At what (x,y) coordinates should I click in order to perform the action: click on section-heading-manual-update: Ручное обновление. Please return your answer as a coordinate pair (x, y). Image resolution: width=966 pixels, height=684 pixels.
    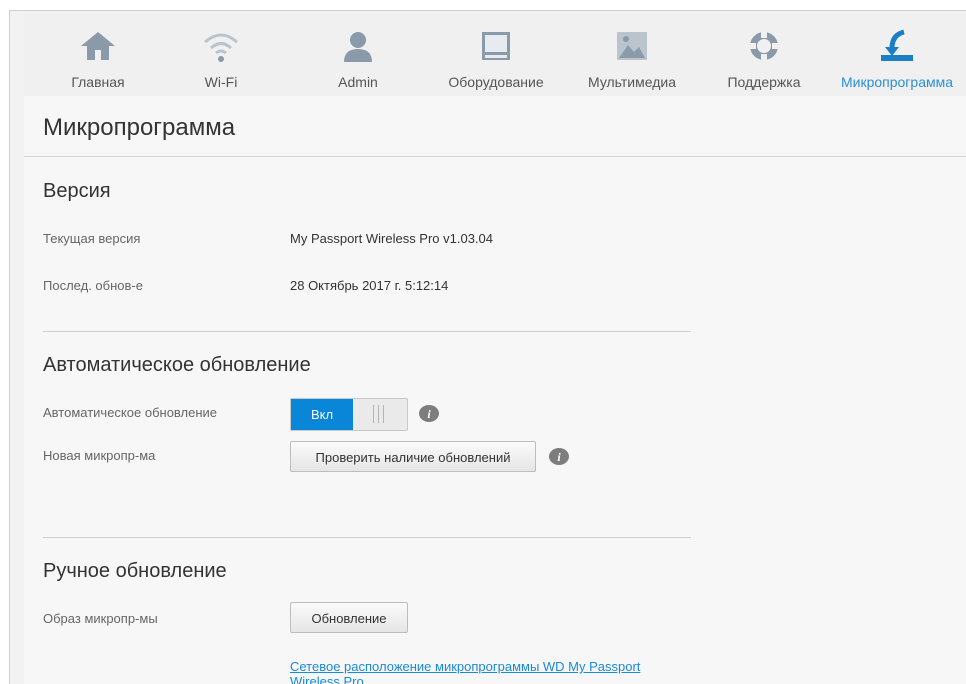
    Looking at the image, I should click on (135, 571).